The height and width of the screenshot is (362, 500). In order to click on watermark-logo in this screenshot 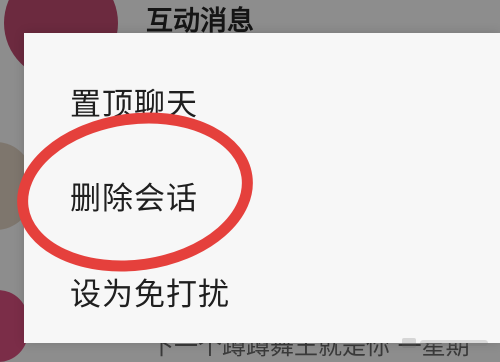, I will do `click(445, 343)`.